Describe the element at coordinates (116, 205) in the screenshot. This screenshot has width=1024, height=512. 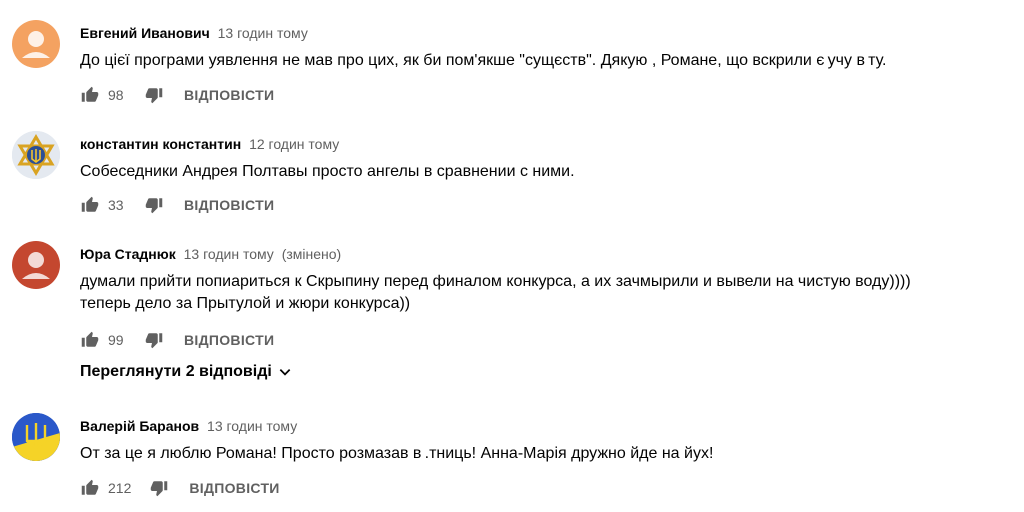
I see `like-count: 33` at that location.